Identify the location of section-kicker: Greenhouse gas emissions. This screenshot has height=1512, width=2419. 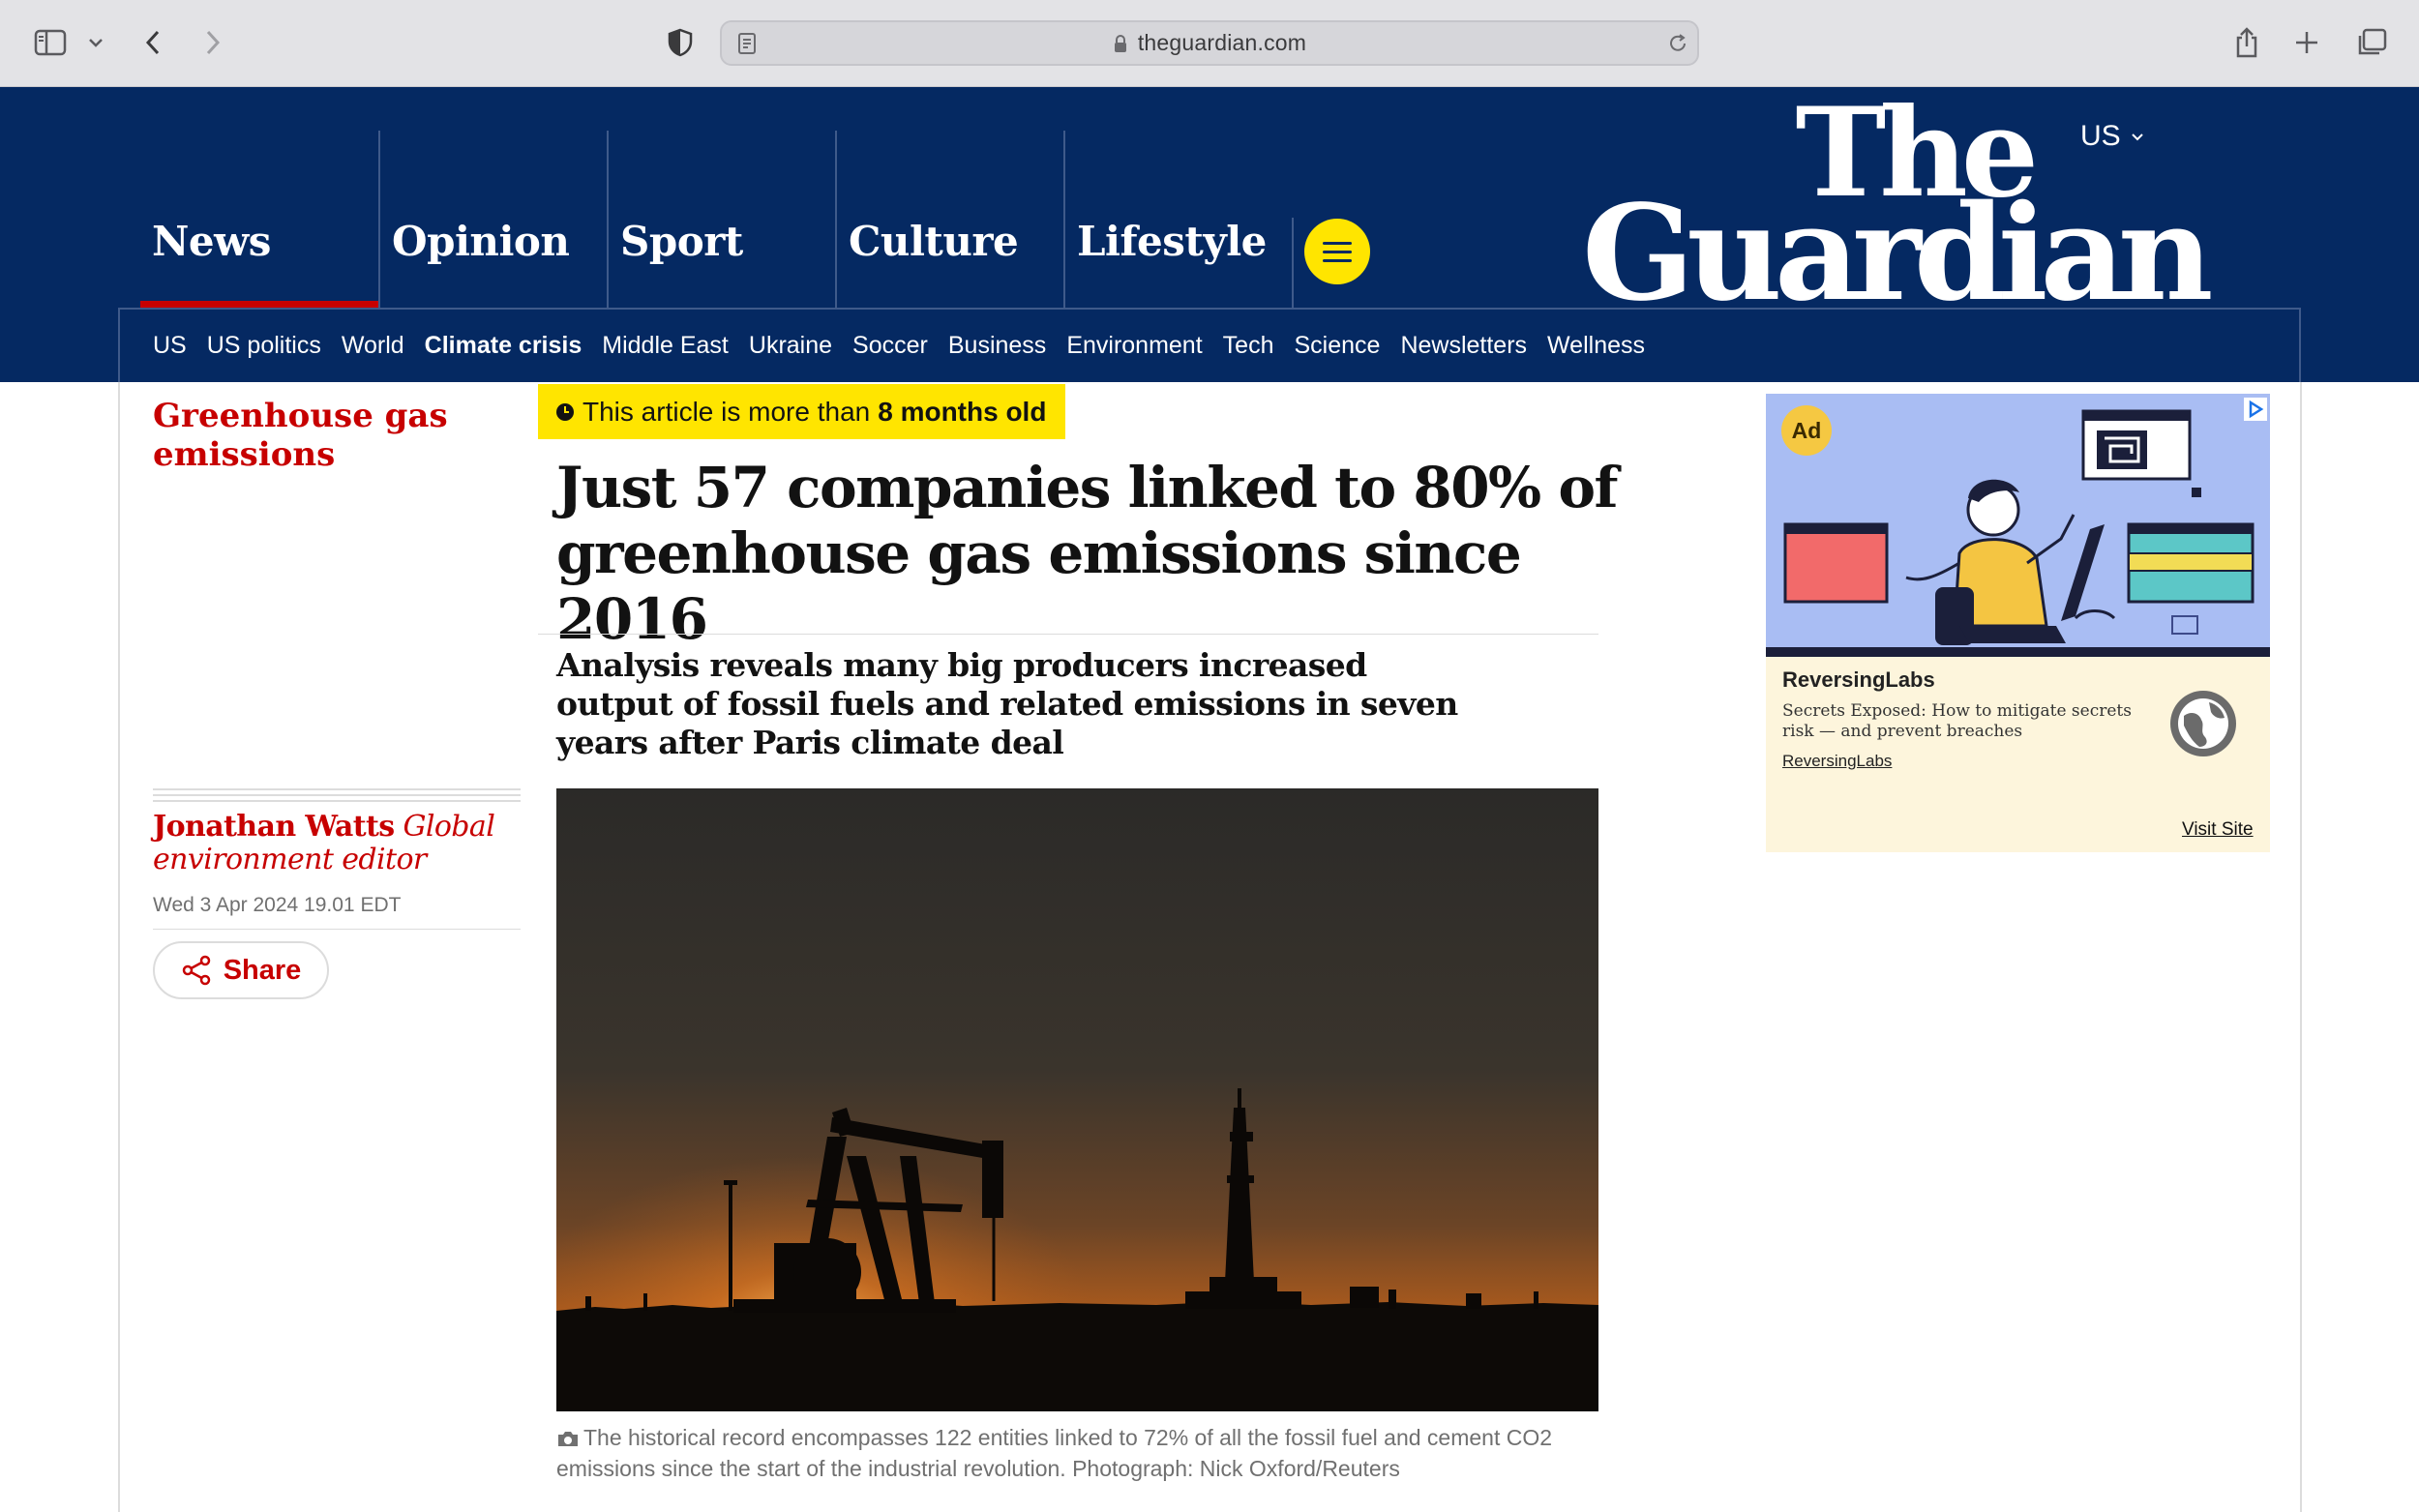
(327, 435).